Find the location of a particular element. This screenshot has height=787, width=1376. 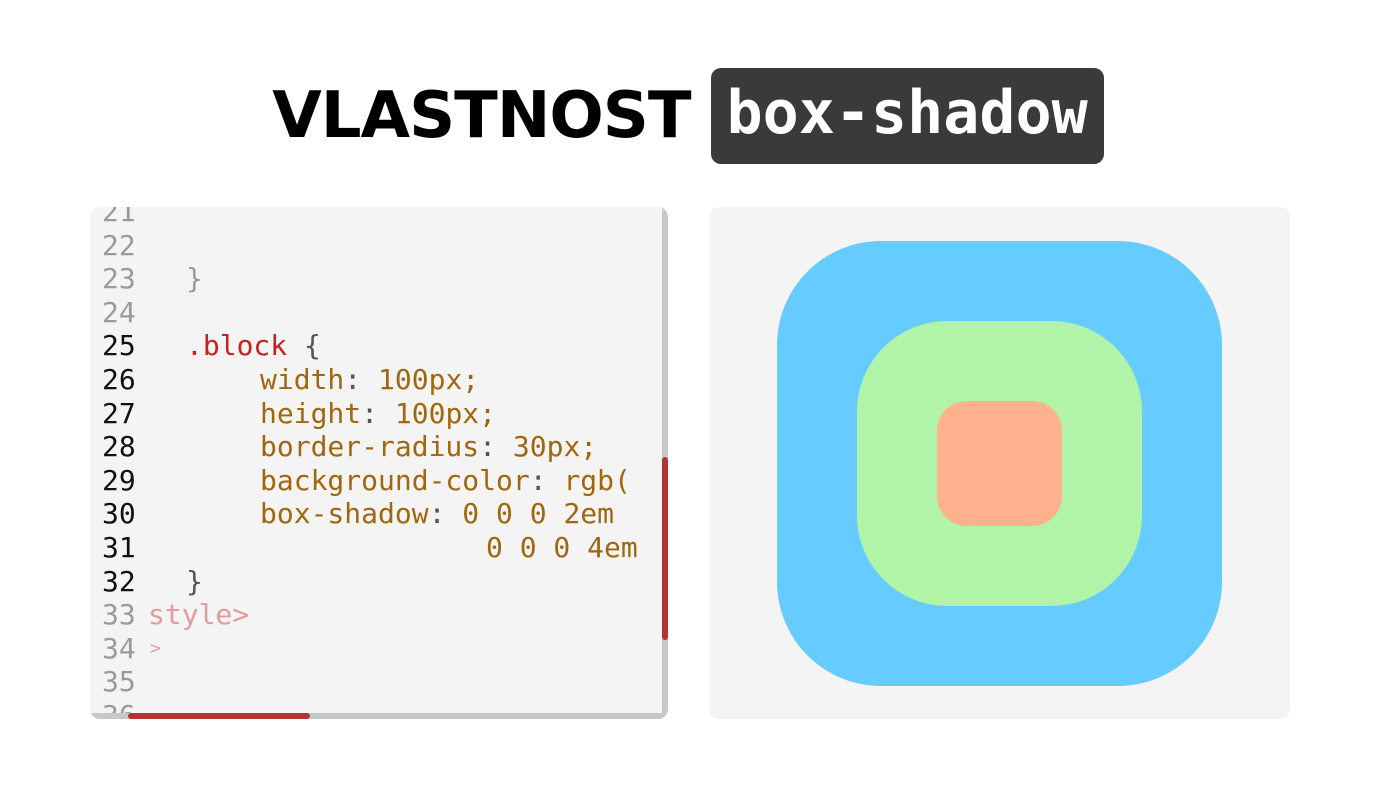

css-value: 0 0 0 4em is located at coordinates (562, 547).